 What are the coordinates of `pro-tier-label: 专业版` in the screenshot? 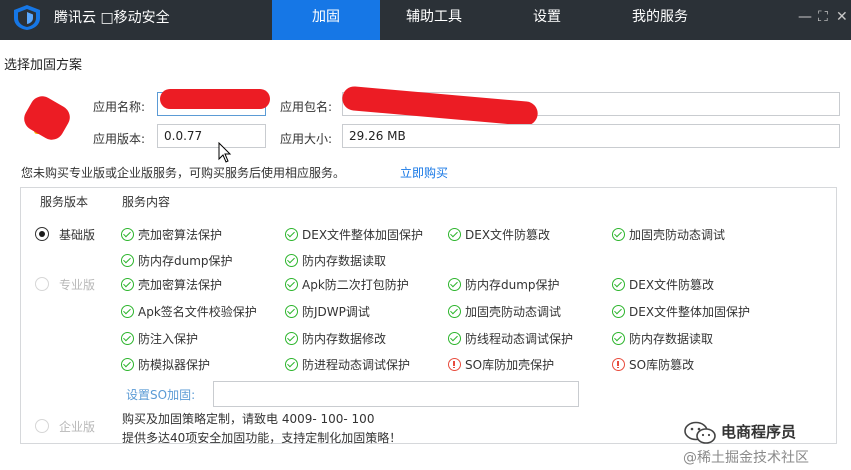 It's located at (77, 284).